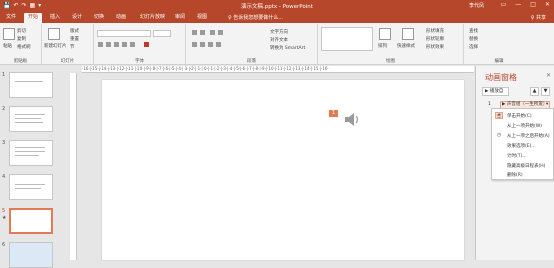 This screenshot has width=554, height=268. What do you see at coordinates (146, 44) in the screenshot?
I see `font-color-icon` at bounding box center [146, 44].